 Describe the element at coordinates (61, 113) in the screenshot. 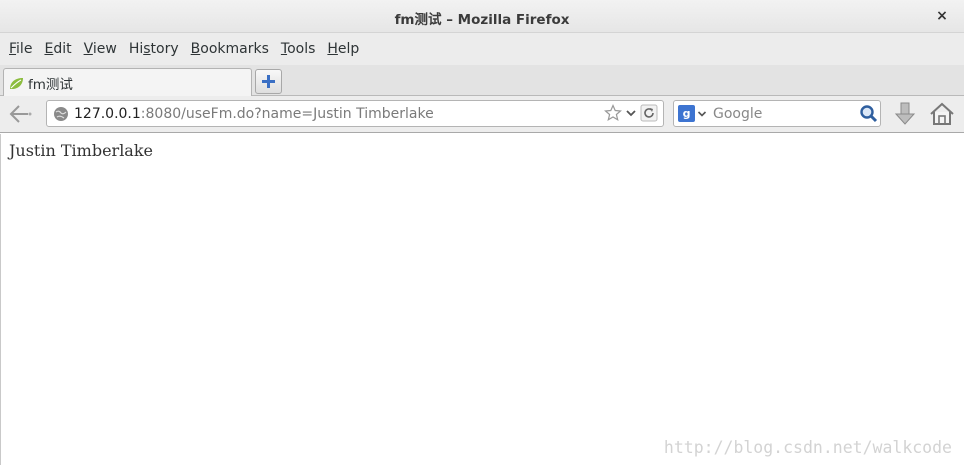

I see `globe-icon` at that location.